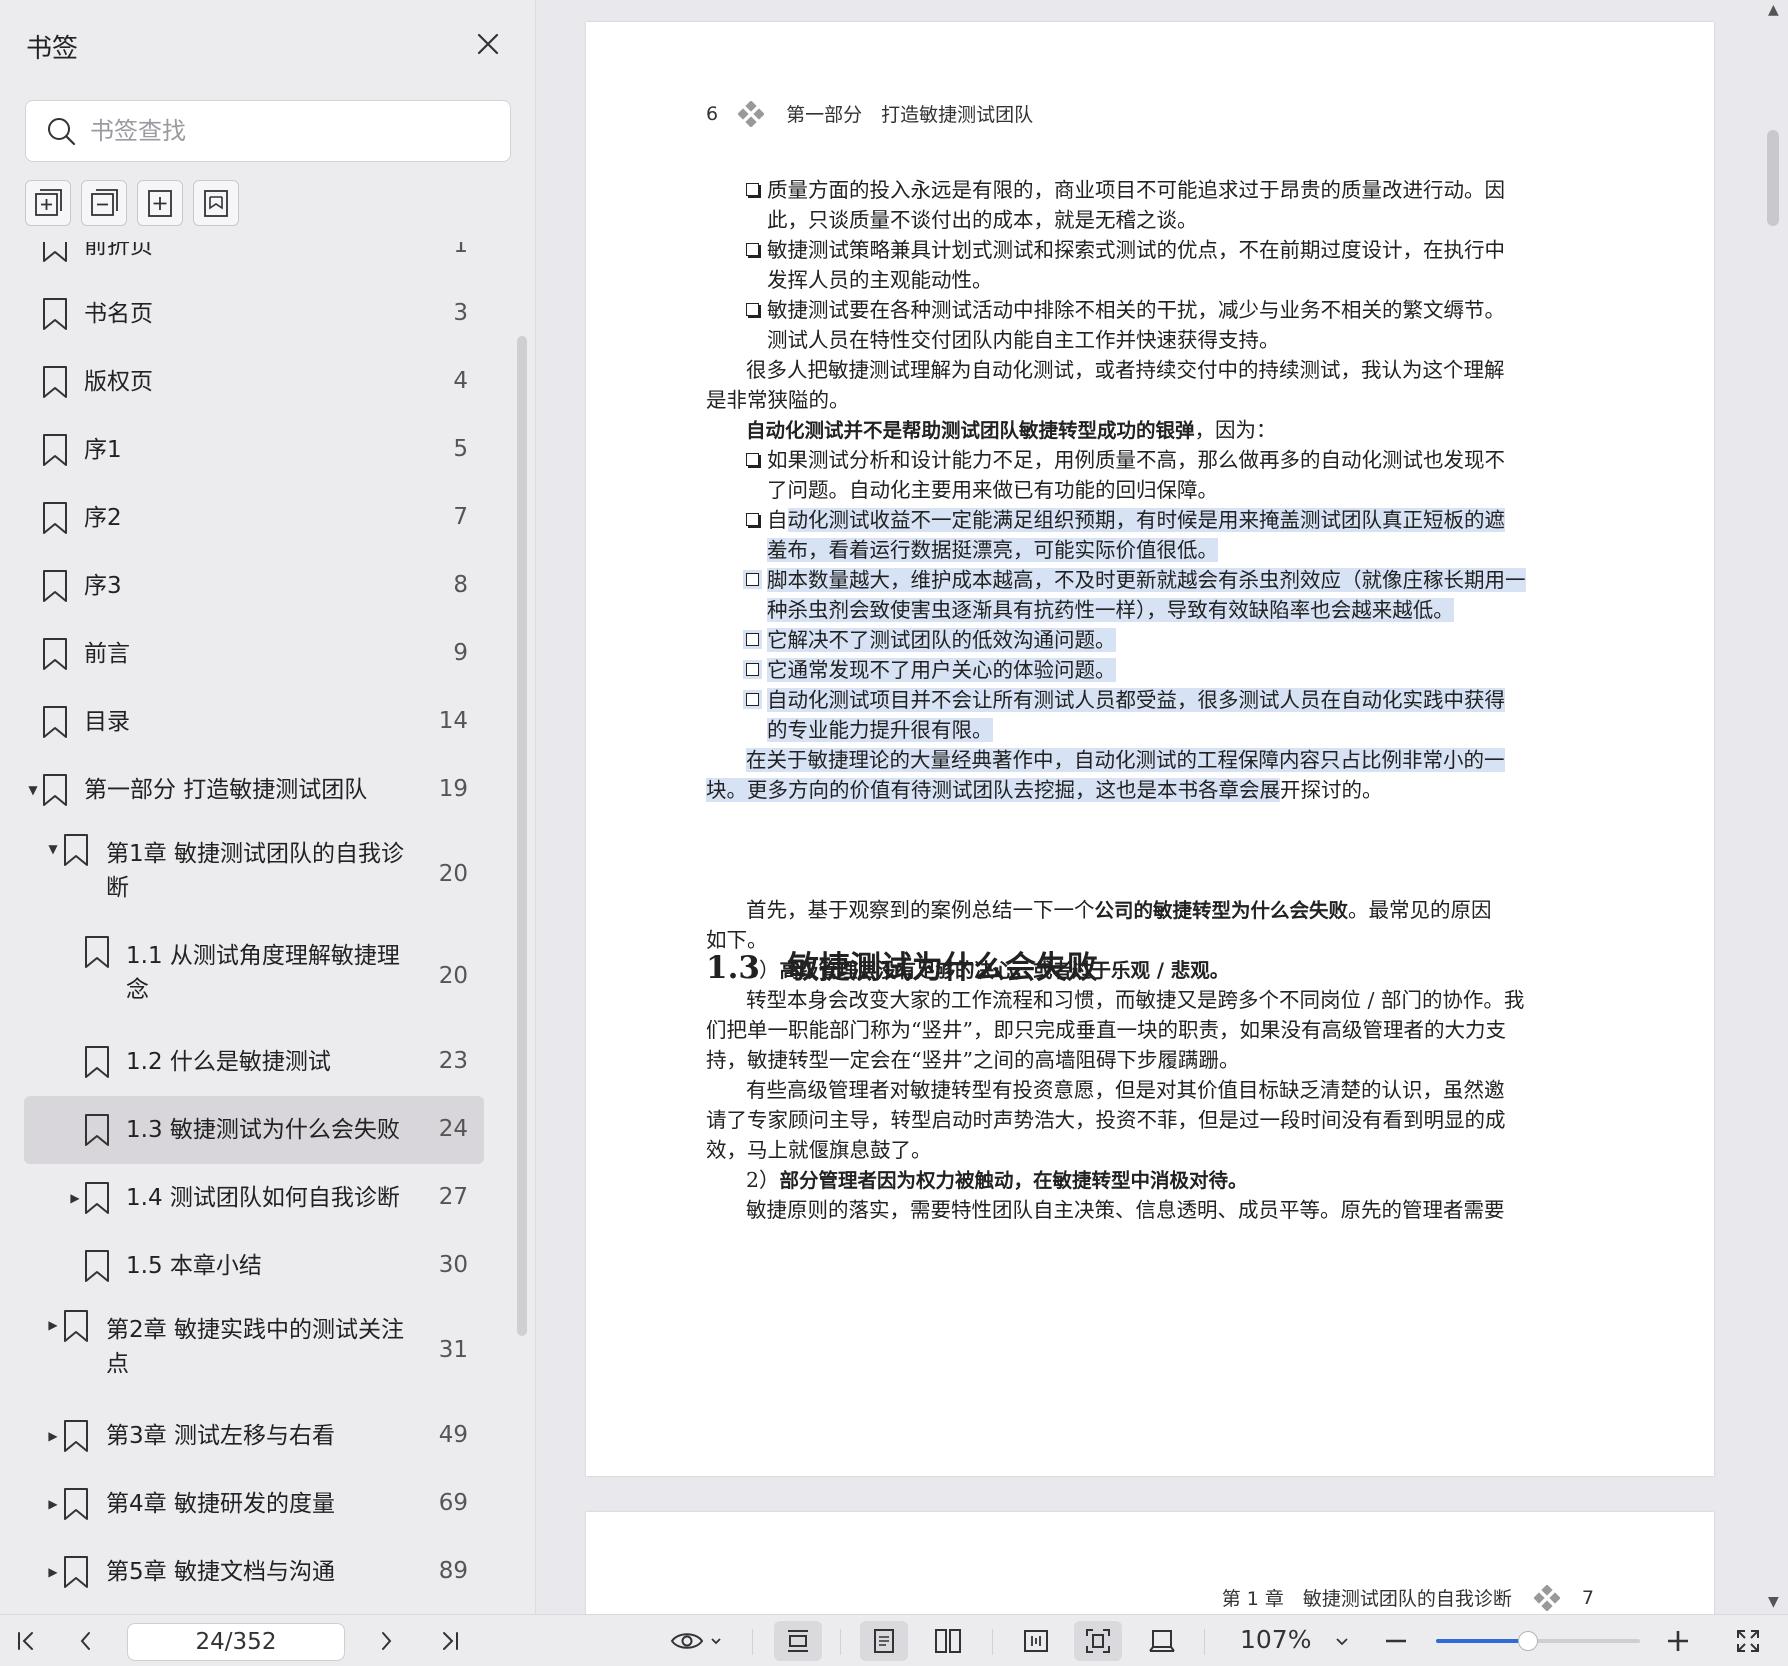 This screenshot has height=1666, width=1788. Describe the element at coordinates (26, 1641) in the screenshot. I see `first-page-icon` at that location.